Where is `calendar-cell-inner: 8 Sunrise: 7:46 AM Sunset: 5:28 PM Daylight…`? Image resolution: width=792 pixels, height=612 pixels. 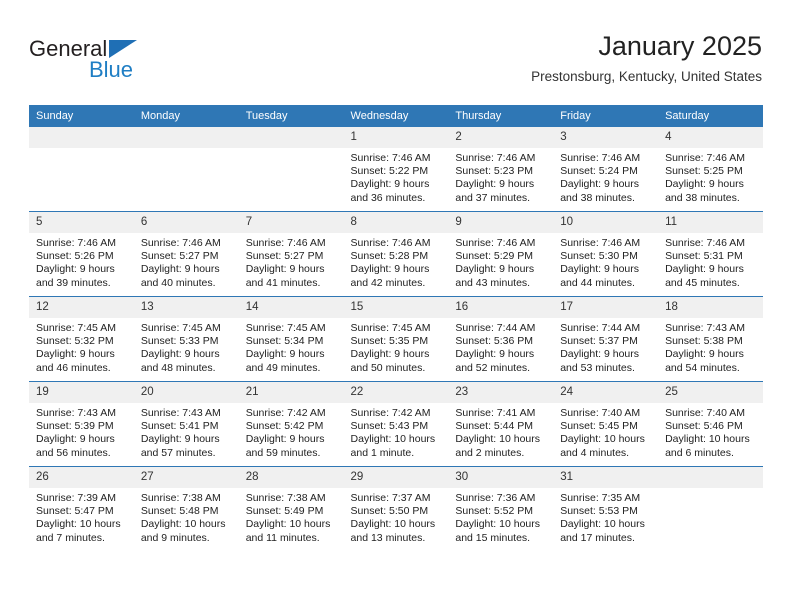 calendar-cell-inner: 8 Sunrise: 7:46 AM Sunset: 5:28 PM Daylight… is located at coordinates (396, 254).